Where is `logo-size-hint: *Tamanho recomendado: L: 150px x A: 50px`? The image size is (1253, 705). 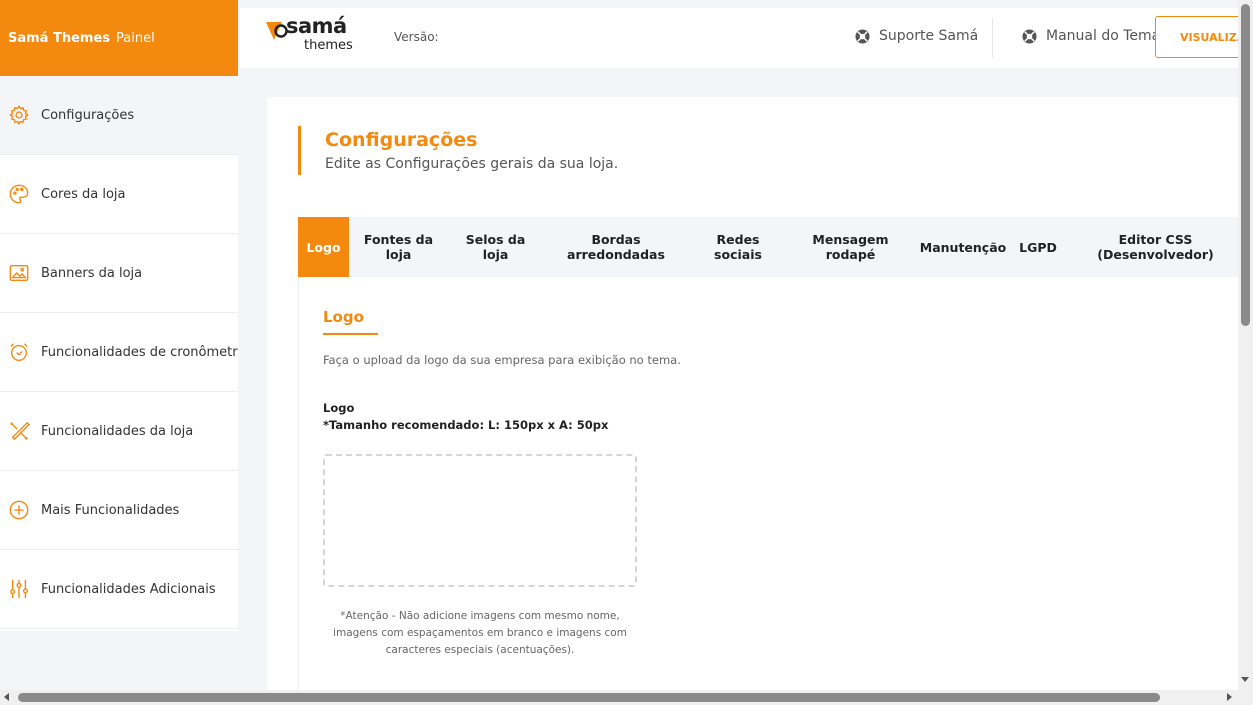
logo-size-hint: *Tamanho recomendado: L: 150px x A: 50px is located at coordinates (466, 425).